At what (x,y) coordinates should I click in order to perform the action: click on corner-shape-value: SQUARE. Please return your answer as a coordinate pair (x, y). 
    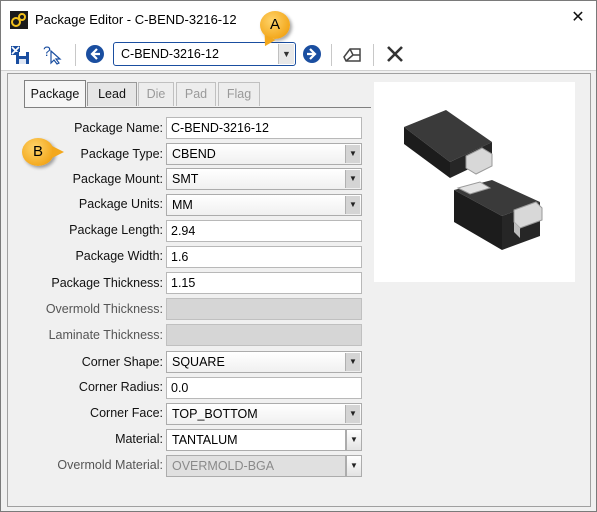
    Looking at the image, I should click on (198, 362).